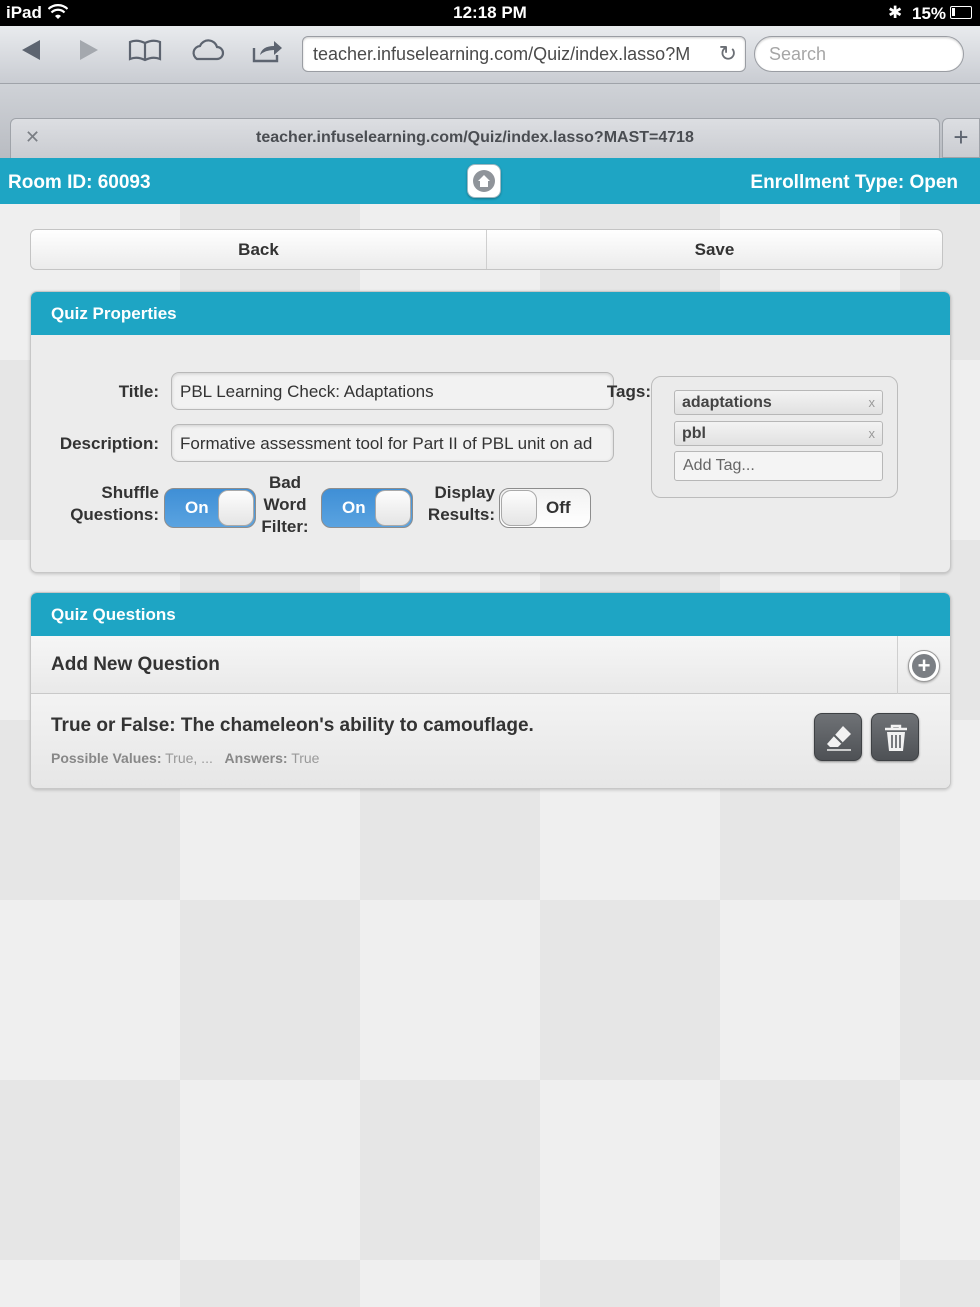 The height and width of the screenshot is (1307, 980). What do you see at coordinates (545, 508) in the screenshot?
I see `display-results-toggle: Off` at bounding box center [545, 508].